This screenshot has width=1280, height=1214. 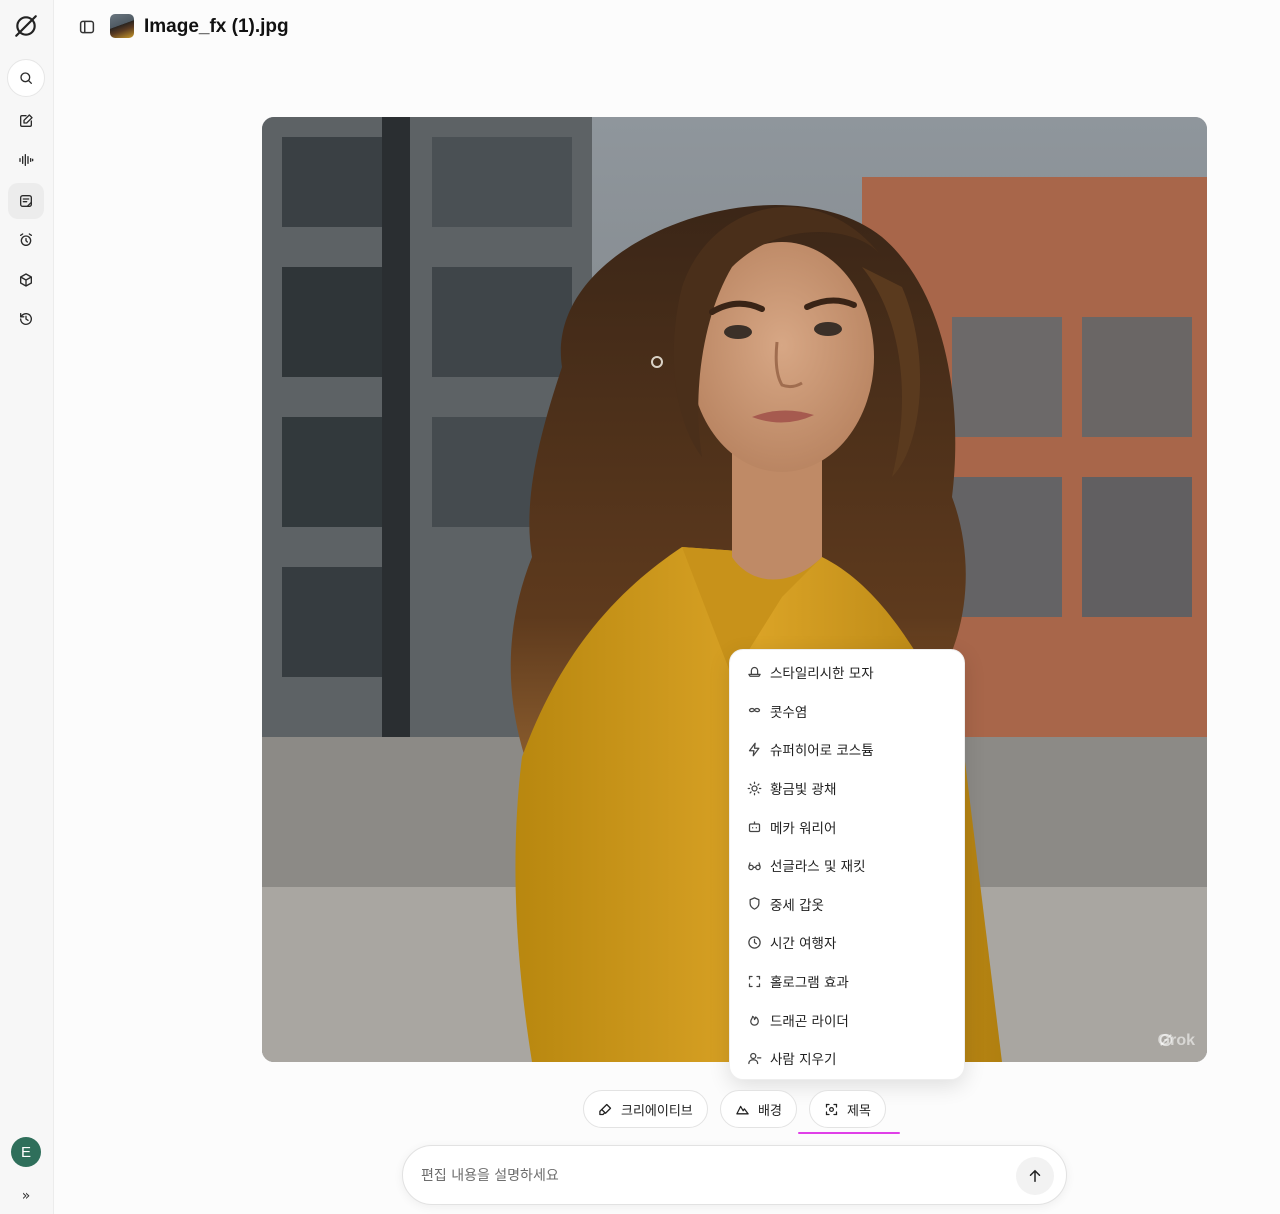 What do you see at coordinates (797, 905) in the screenshot?
I see `menu-item-label: 중세 갑옷` at bounding box center [797, 905].